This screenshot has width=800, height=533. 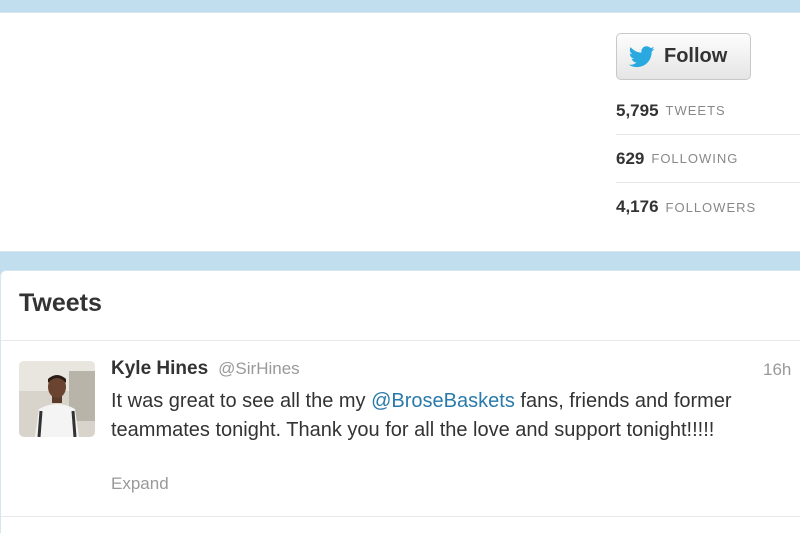 What do you see at coordinates (696, 56) in the screenshot?
I see `follow-button-label: Follow` at bounding box center [696, 56].